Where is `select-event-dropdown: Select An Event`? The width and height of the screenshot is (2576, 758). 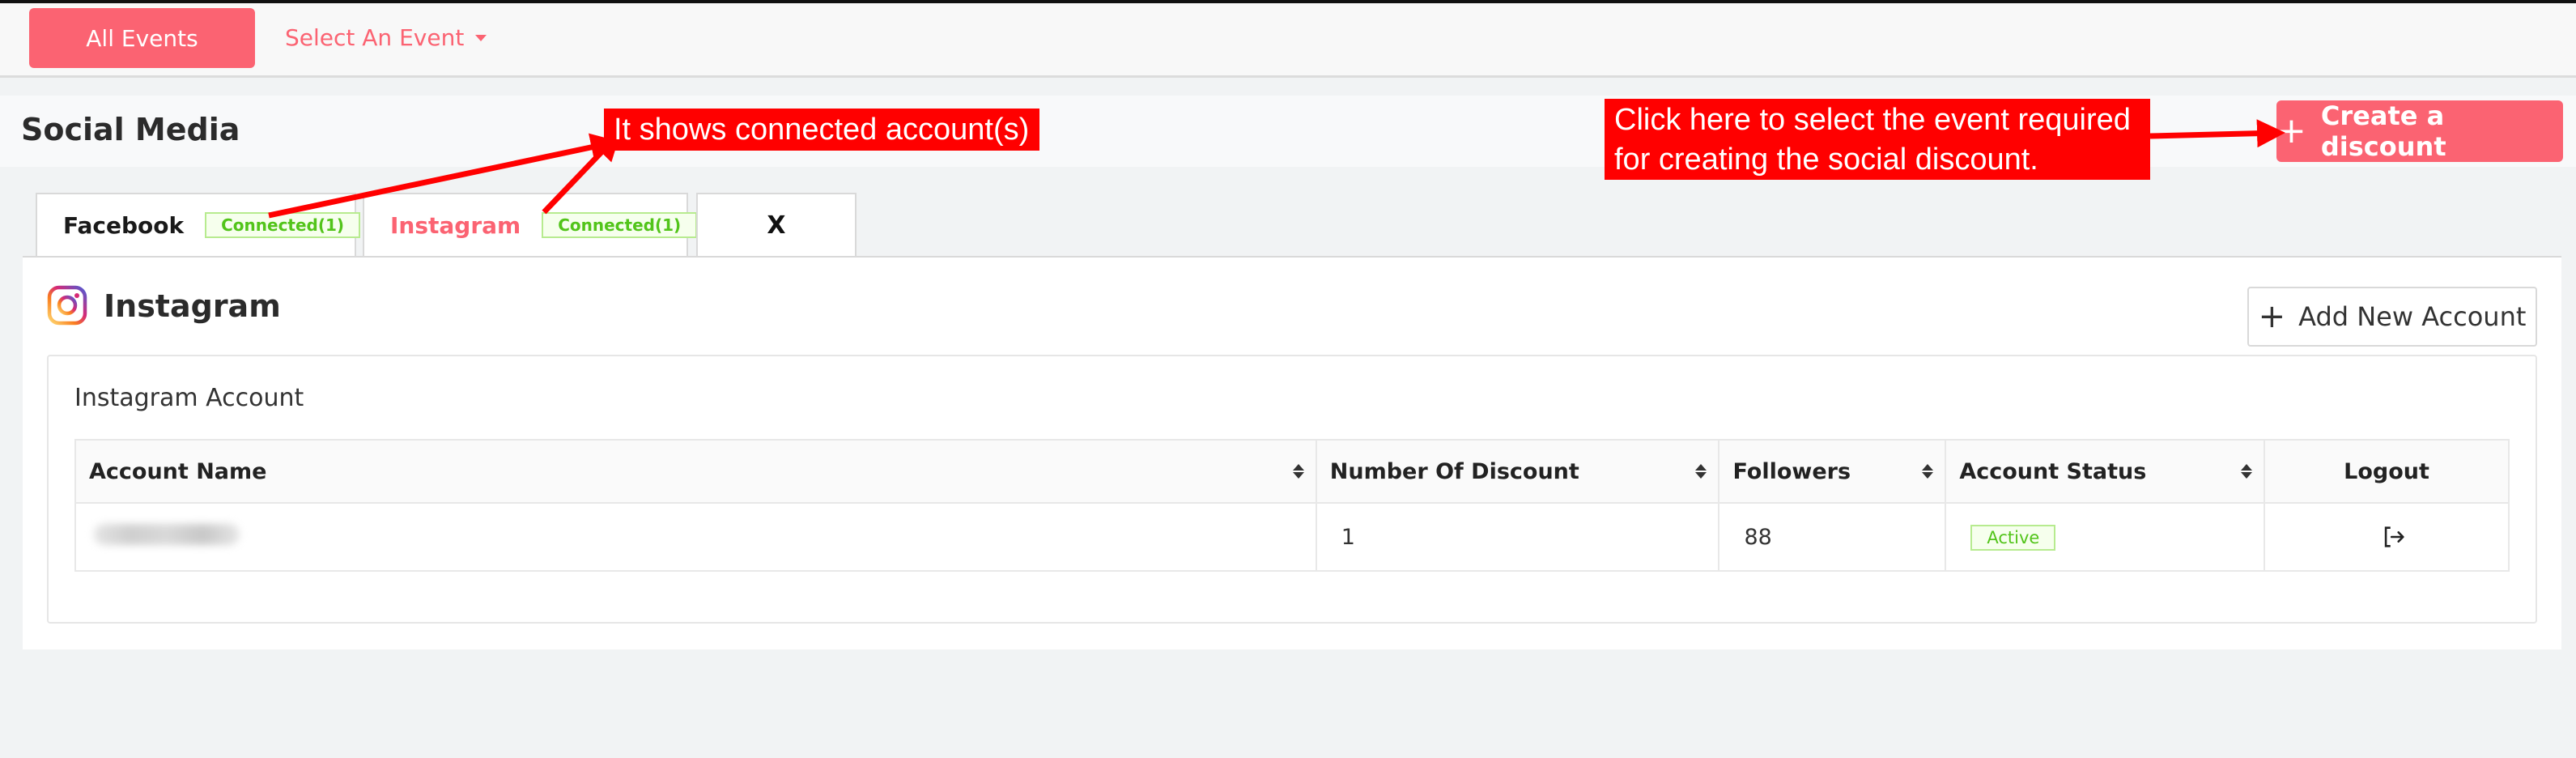
select-event-dropdown: Select An Event is located at coordinates (386, 37).